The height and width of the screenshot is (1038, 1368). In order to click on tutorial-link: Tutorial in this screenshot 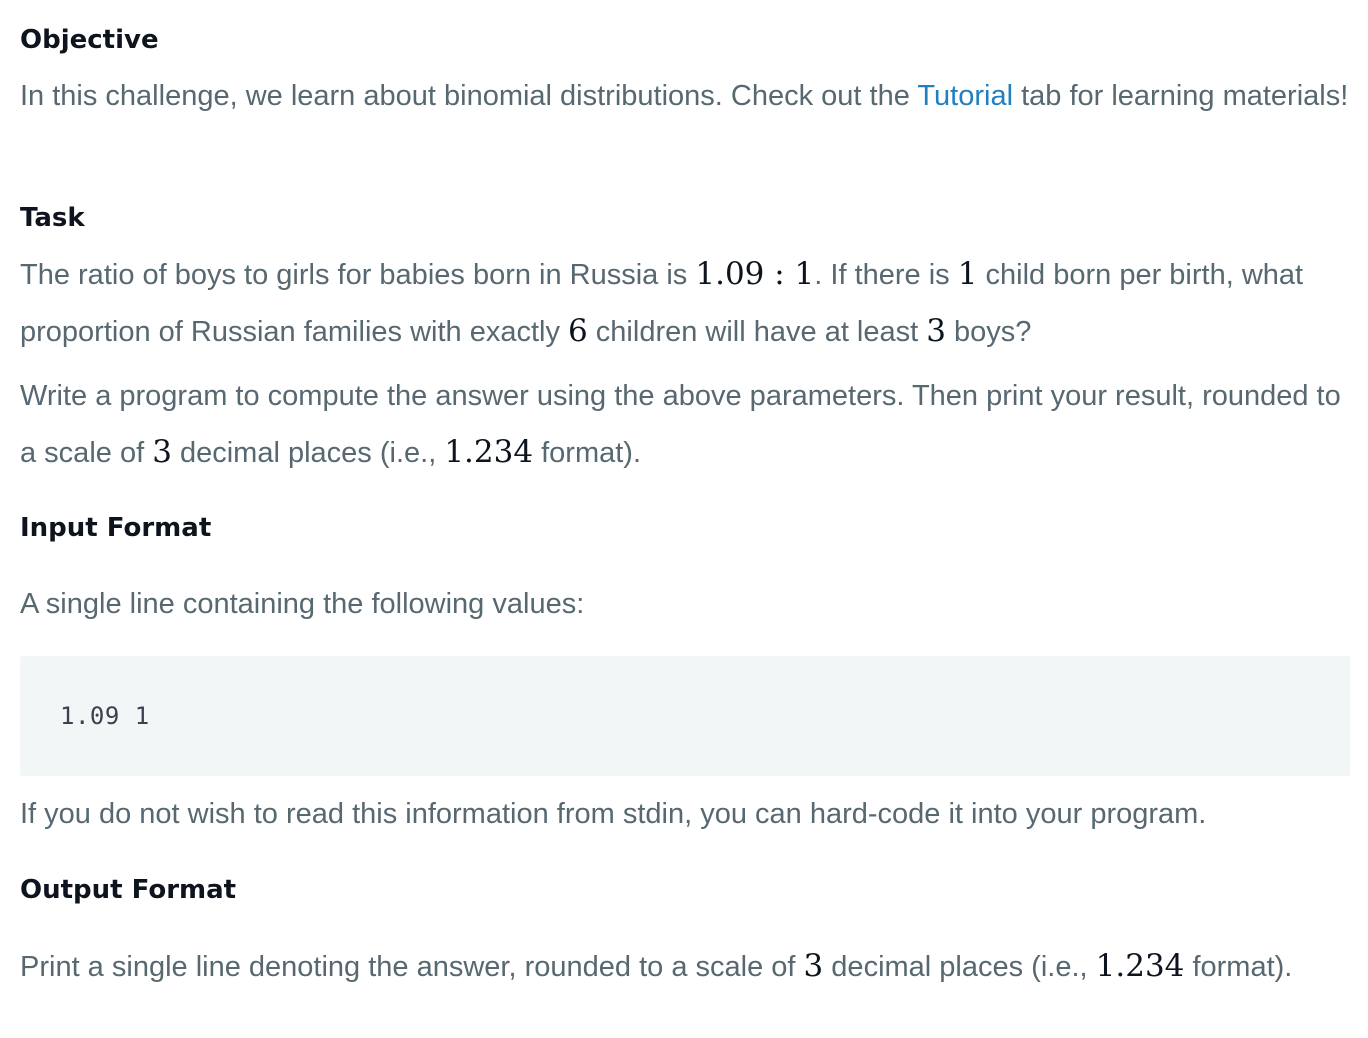, I will do `click(965, 96)`.